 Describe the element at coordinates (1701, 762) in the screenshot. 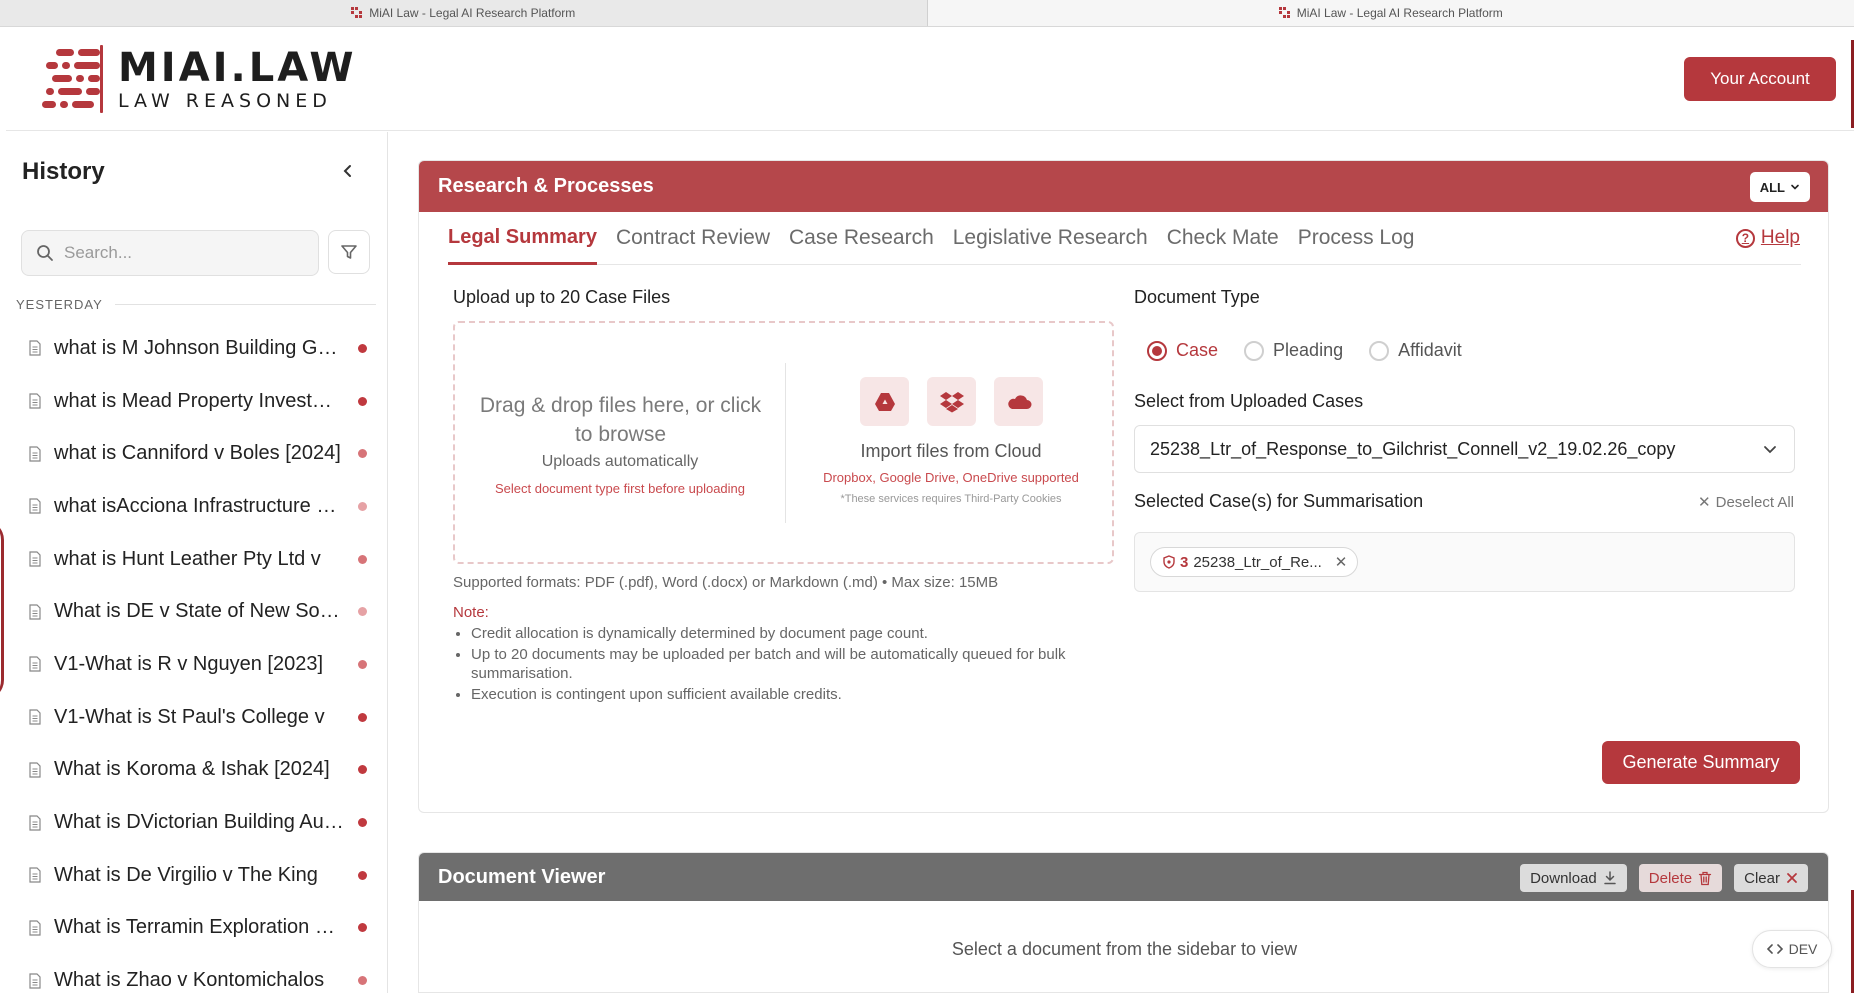

I see `generate-summary-button: Generate Summary` at that location.